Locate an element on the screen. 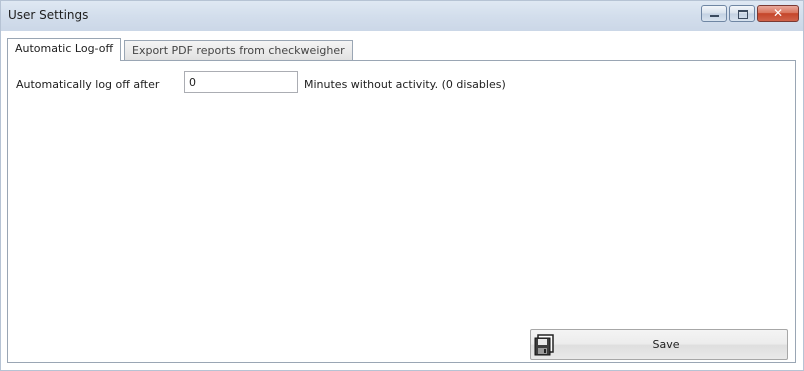 The height and width of the screenshot is (371, 804). minimize-icon is located at coordinates (714, 16).